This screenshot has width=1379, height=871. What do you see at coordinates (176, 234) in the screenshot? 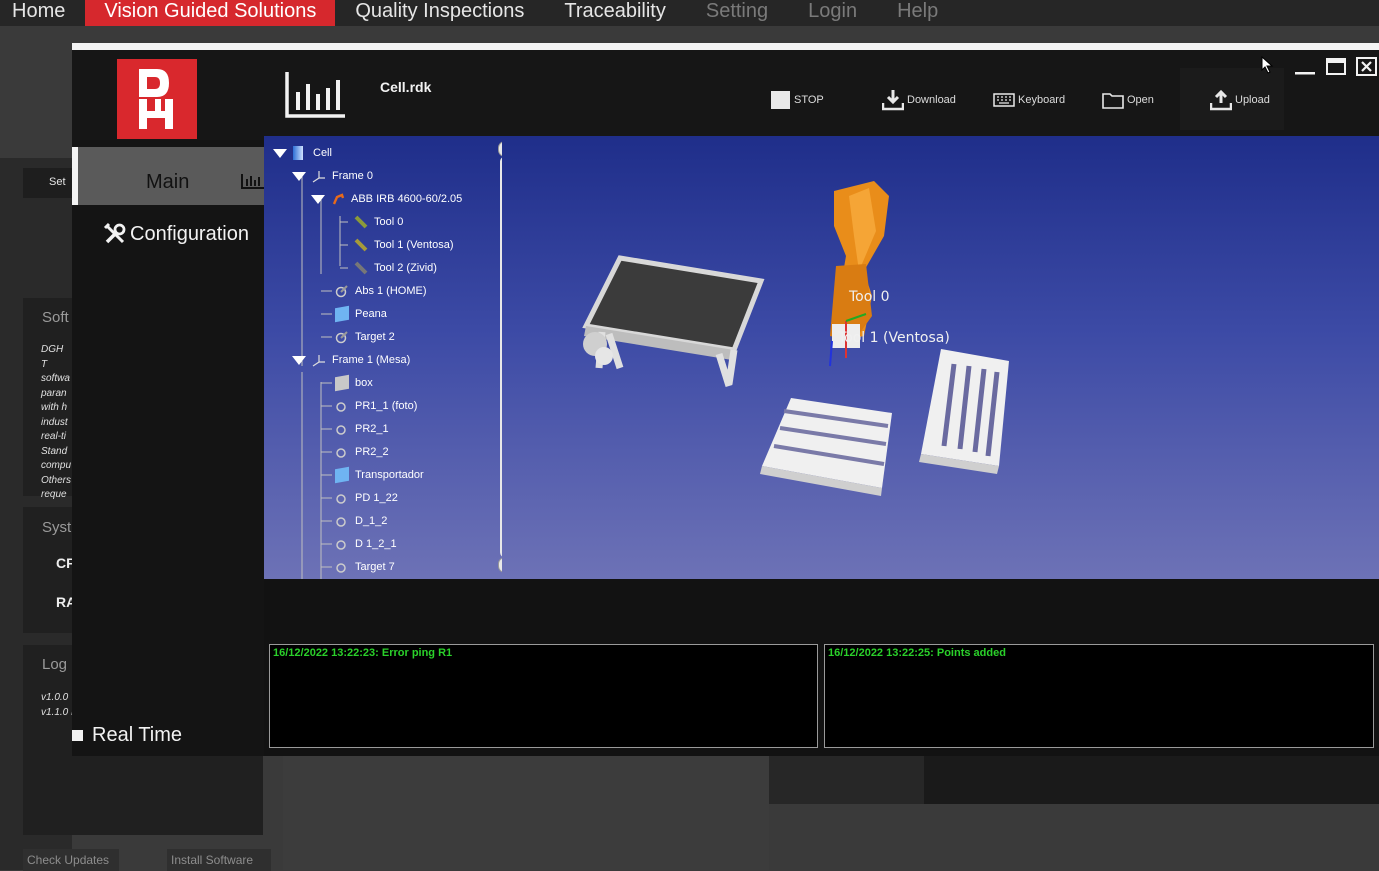
I see `configuration-menu-item: Configuration` at bounding box center [176, 234].